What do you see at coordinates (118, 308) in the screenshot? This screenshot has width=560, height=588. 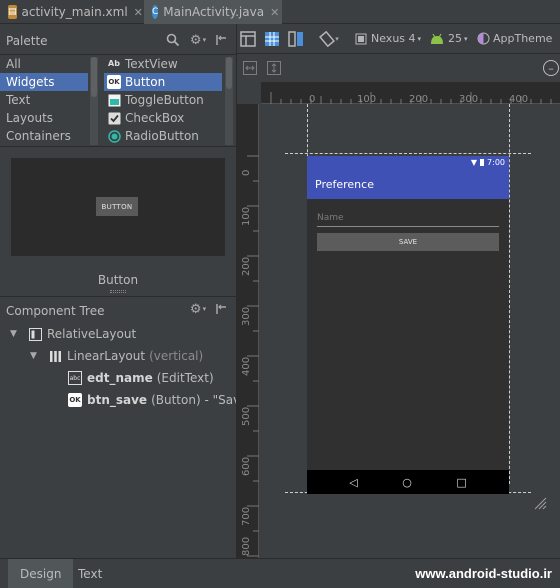 I see `component-tree-header: Component Tree ⚙ ▾` at bounding box center [118, 308].